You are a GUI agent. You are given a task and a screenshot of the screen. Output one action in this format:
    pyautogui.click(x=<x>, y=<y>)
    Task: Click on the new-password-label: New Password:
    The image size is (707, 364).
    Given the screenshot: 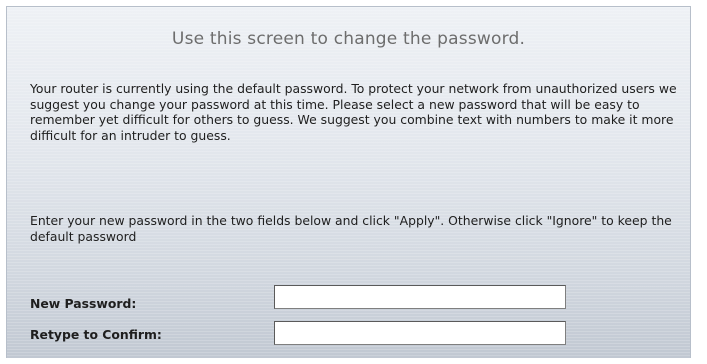 What is the action you would take?
    pyautogui.click(x=83, y=303)
    